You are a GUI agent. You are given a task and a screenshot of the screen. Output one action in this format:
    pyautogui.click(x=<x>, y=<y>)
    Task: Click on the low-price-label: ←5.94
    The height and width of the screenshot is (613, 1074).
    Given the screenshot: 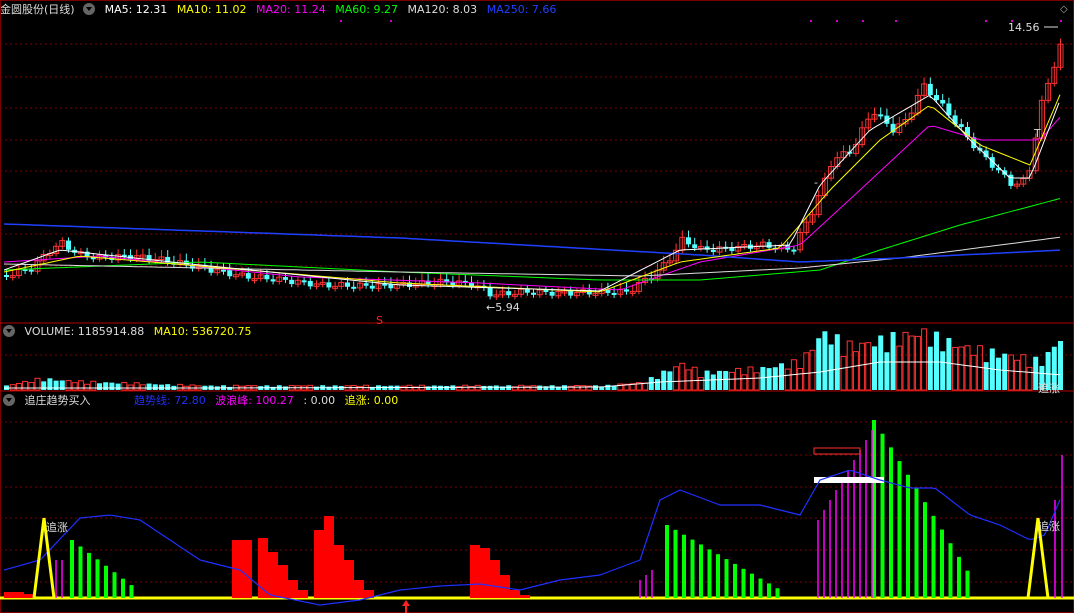 What is the action you would take?
    pyautogui.click(x=503, y=307)
    